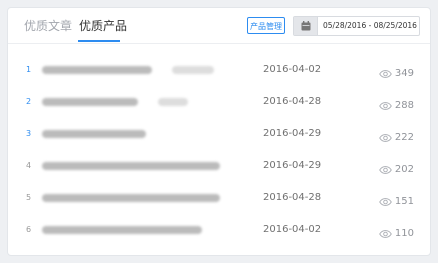 The height and width of the screenshot is (263, 438). I want to click on active-tab-indicator, so click(99, 41).